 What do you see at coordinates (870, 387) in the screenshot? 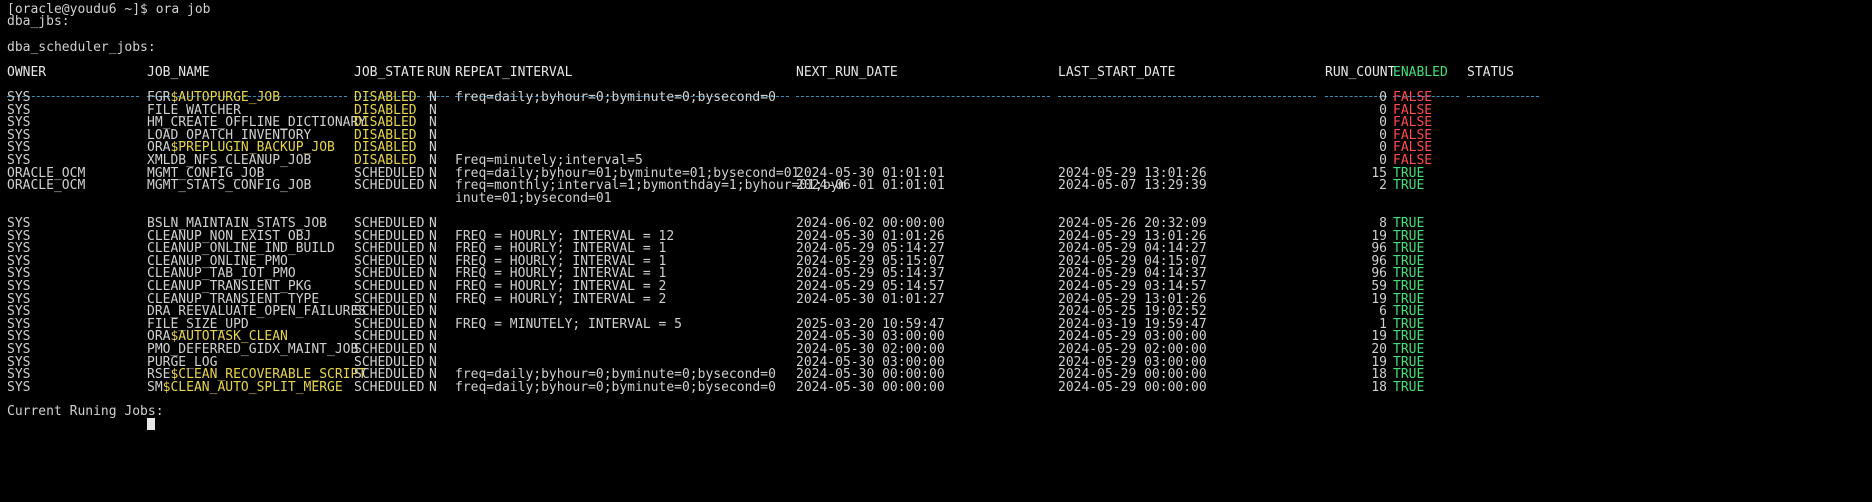
I see `next-run-date: 2024-05-30 00:00:00` at bounding box center [870, 387].